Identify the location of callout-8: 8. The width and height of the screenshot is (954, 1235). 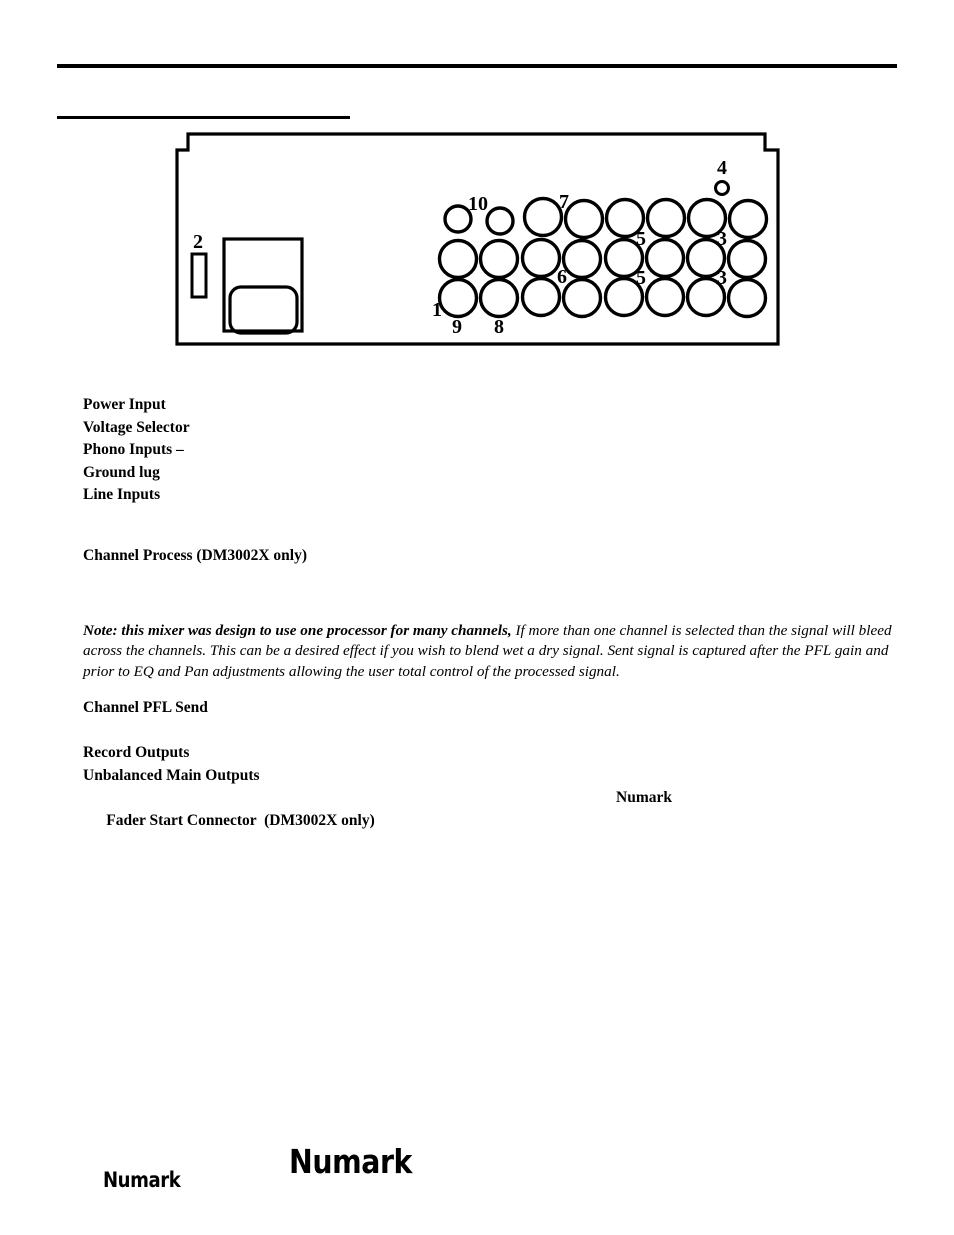
(499, 327).